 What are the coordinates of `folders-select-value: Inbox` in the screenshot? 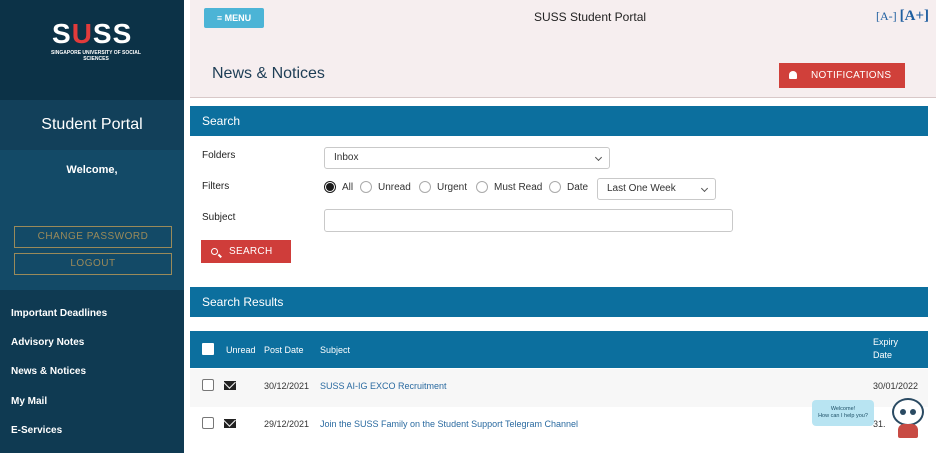 It's located at (346, 157).